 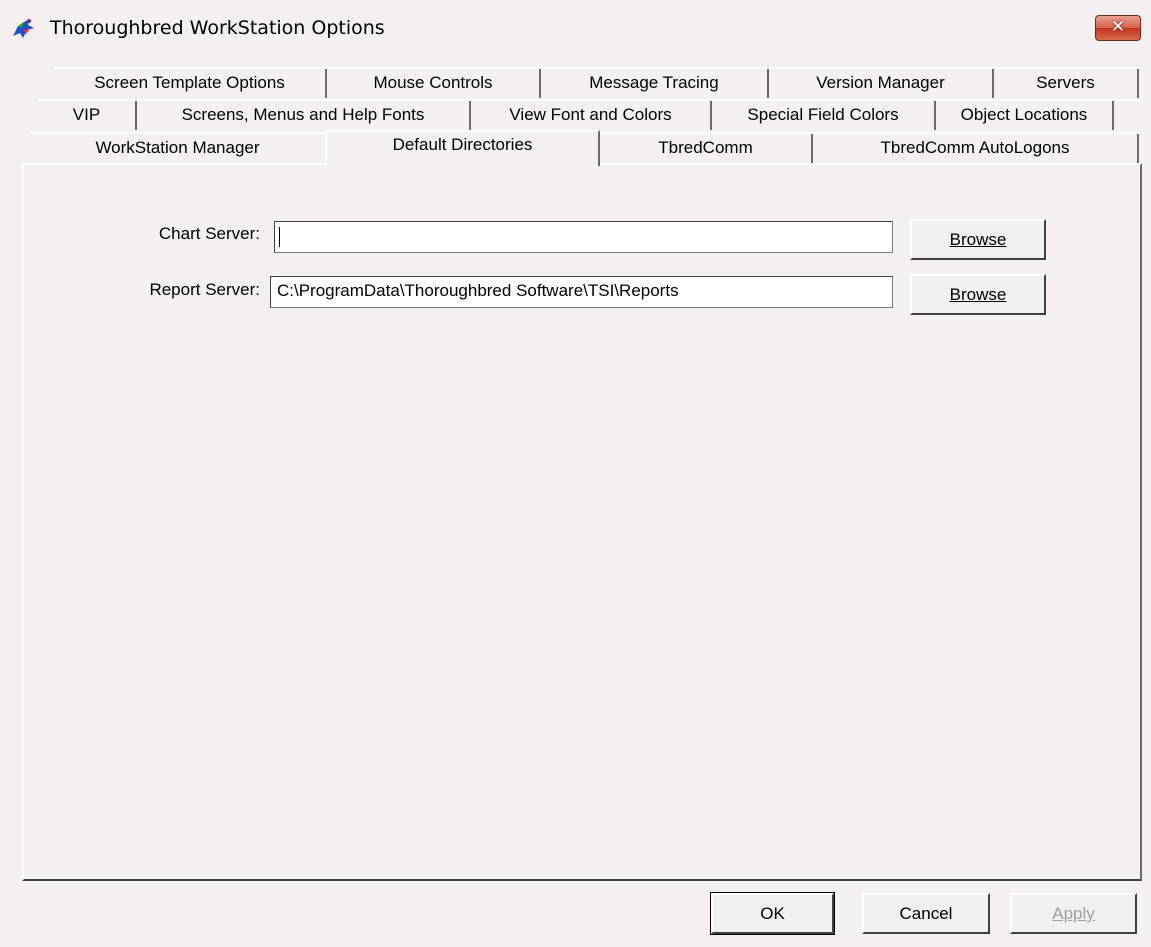 I want to click on tab-label: Servers, so click(x=1065, y=82).